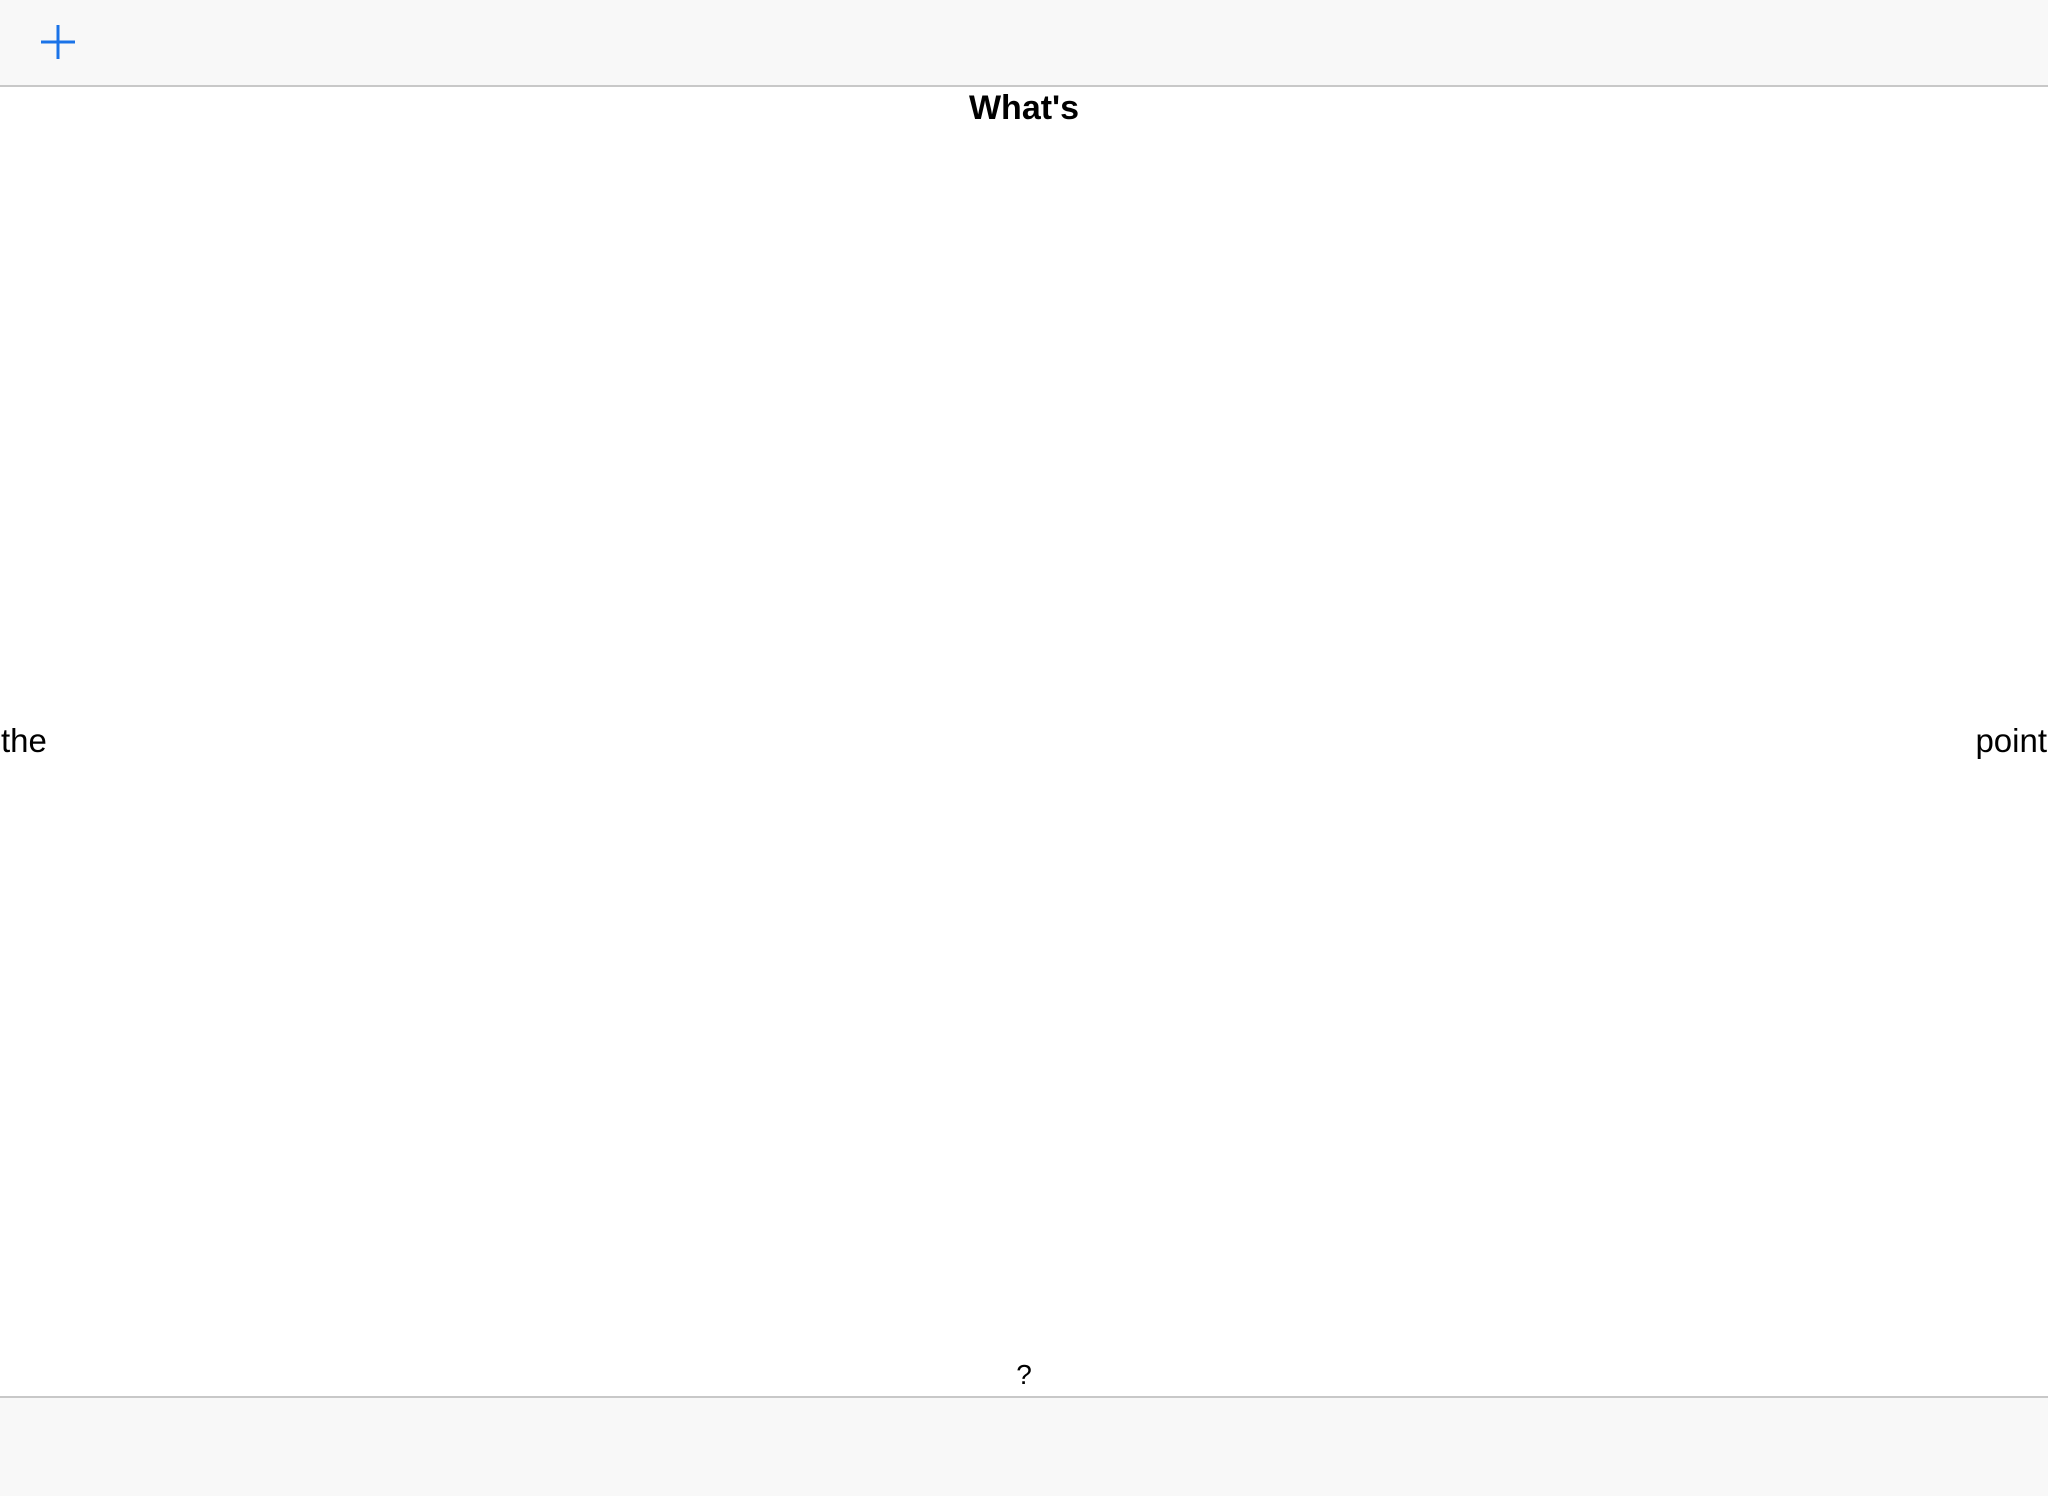  Describe the element at coordinates (1024, 43) in the screenshot. I see `navigation-bar` at that location.